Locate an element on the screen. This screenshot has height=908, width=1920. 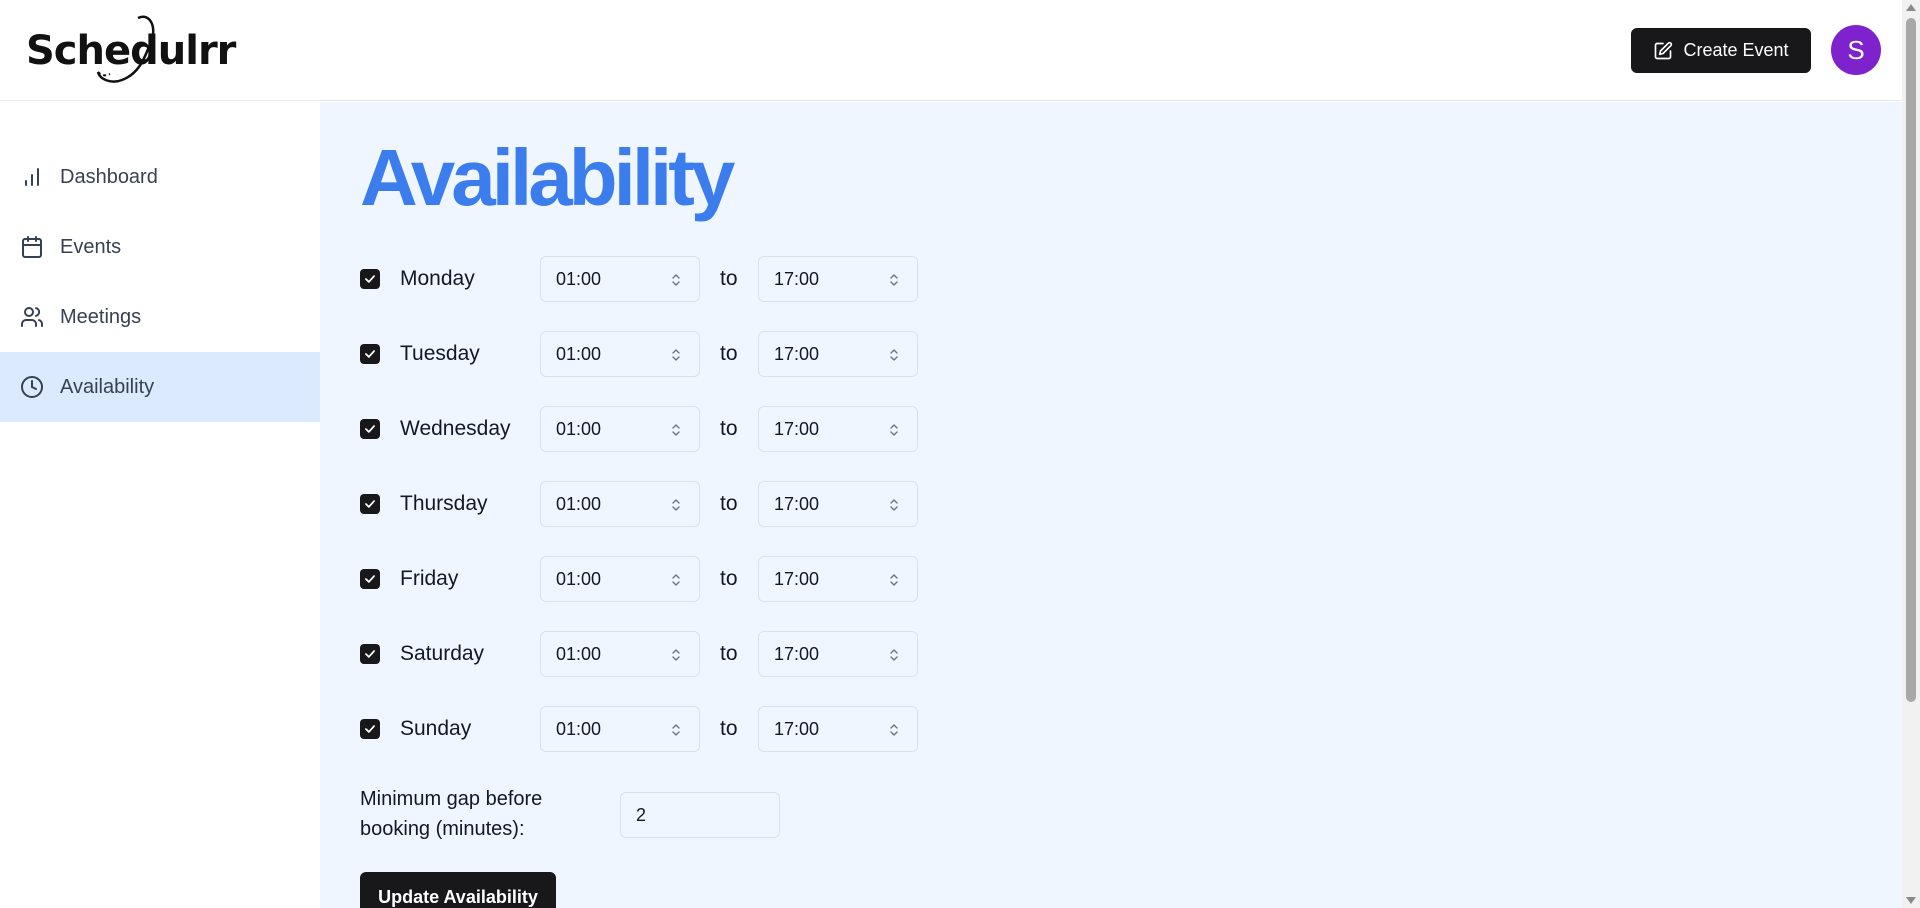
logo-swirl-icon is located at coordinates (125, 49).